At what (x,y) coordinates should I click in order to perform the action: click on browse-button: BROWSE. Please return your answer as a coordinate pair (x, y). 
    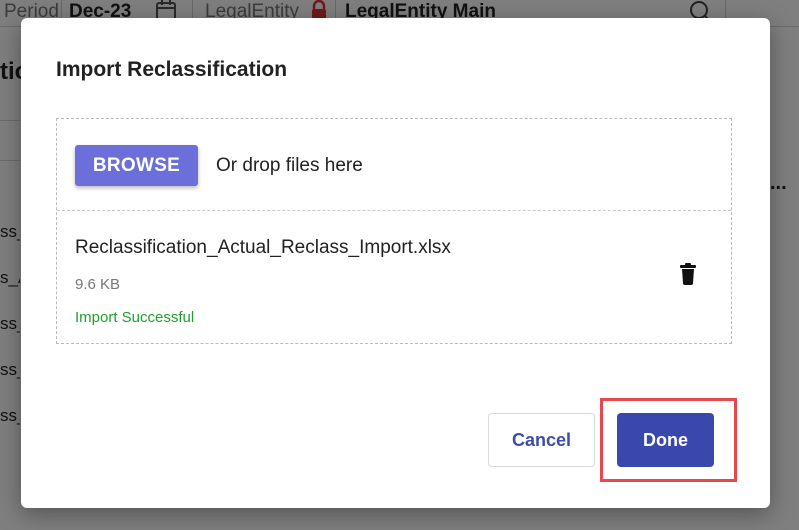
    Looking at the image, I should click on (136, 165).